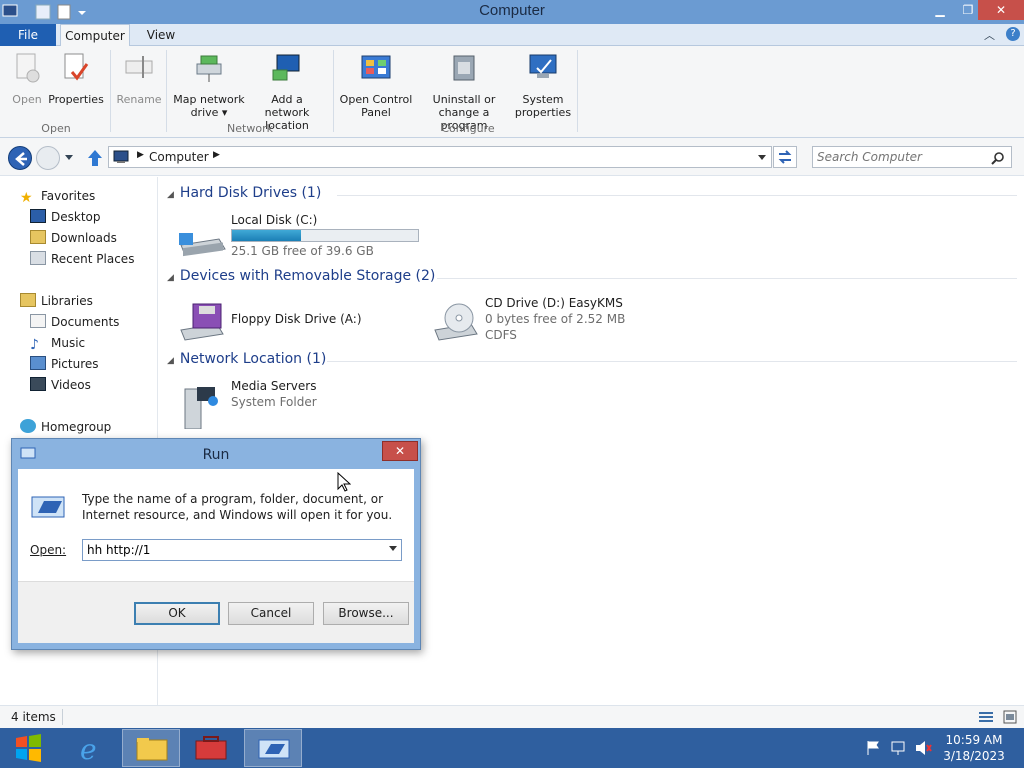 Image resolution: width=1024 pixels, height=768 pixels. What do you see at coordinates (286, 67) in the screenshot?
I see `add-network-location-icon` at bounding box center [286, 67].